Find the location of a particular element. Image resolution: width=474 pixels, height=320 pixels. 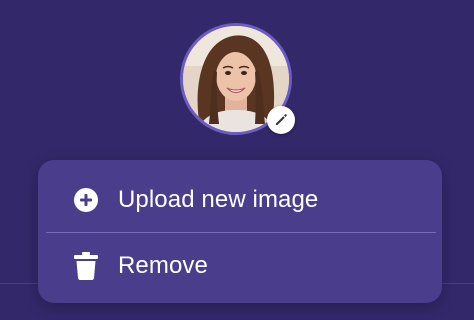

remove-label: Remove is located at coordinates (163, 265).